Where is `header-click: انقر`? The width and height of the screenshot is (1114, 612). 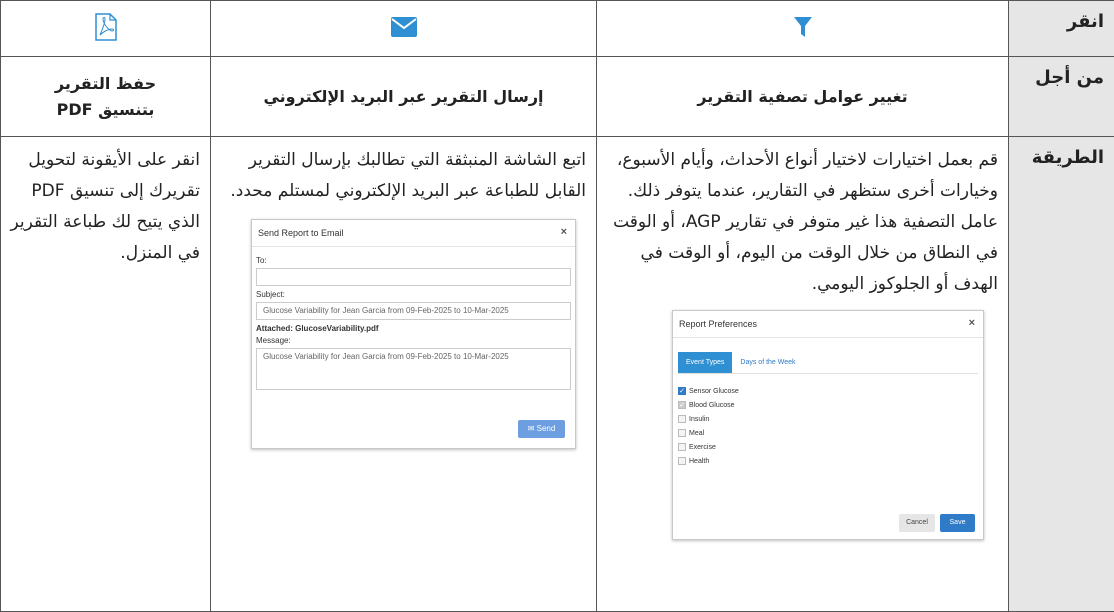
header-click: انقر is located at coordinates (1061, 28).